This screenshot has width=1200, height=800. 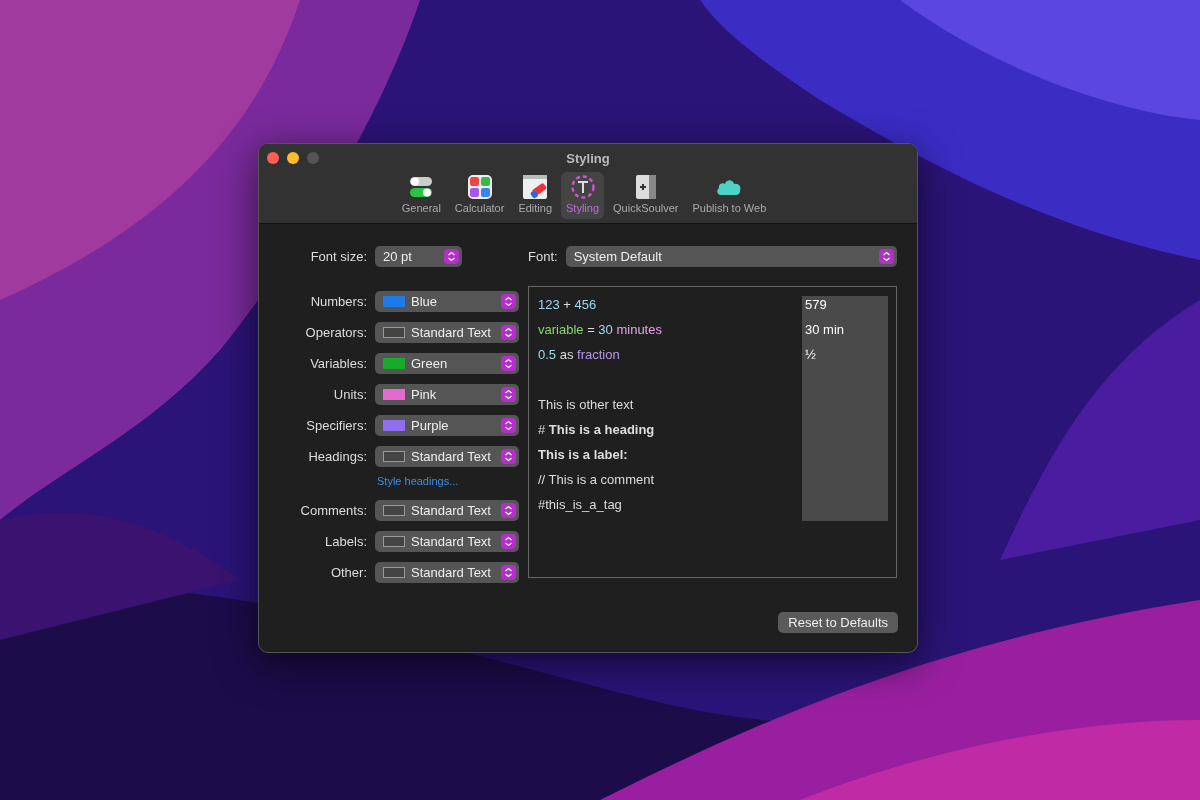 I want to click on result-text: ½, so click(x=810, y=354).